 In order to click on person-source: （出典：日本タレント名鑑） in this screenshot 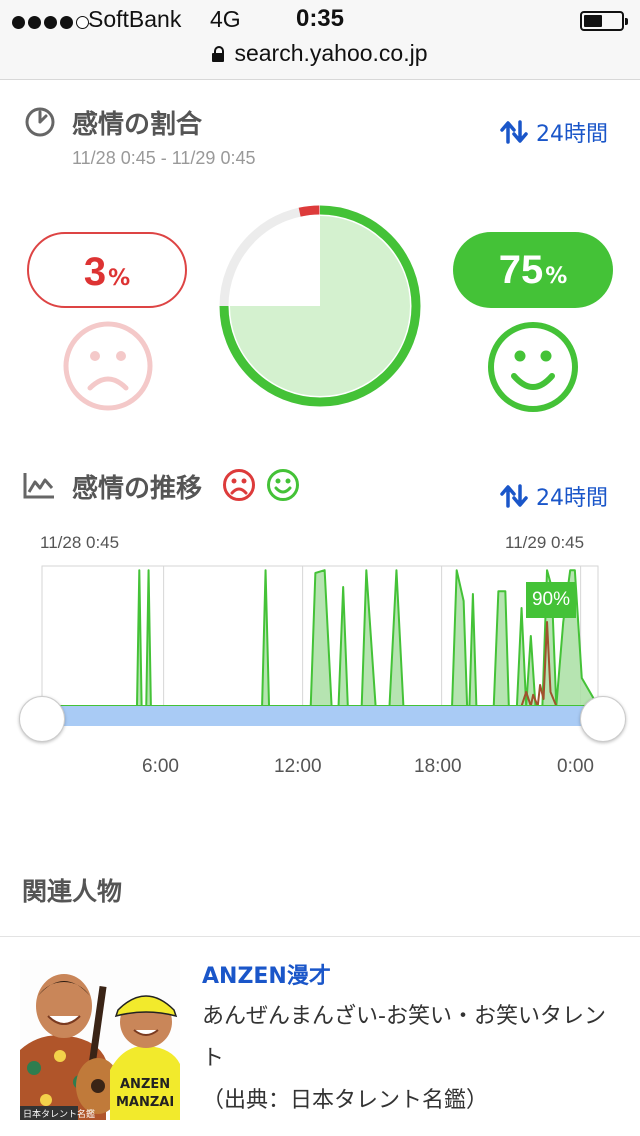, I will do `click(345, 1100)`.